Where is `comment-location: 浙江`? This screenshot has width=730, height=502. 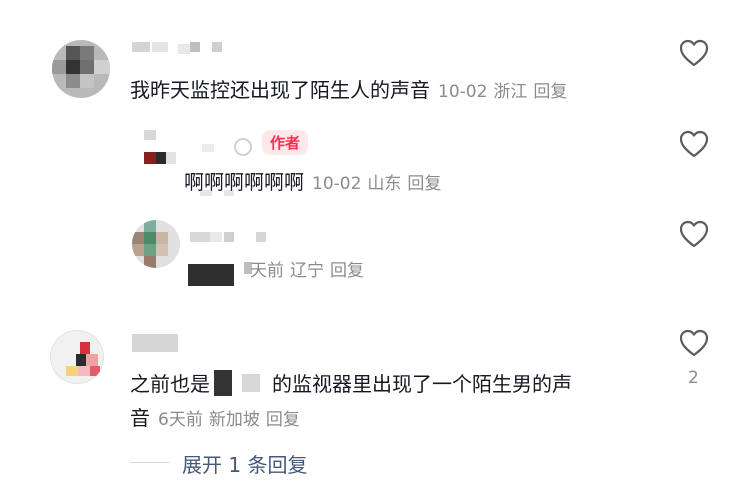 comment-location: 浙江 is located at coordinates (510, 92).